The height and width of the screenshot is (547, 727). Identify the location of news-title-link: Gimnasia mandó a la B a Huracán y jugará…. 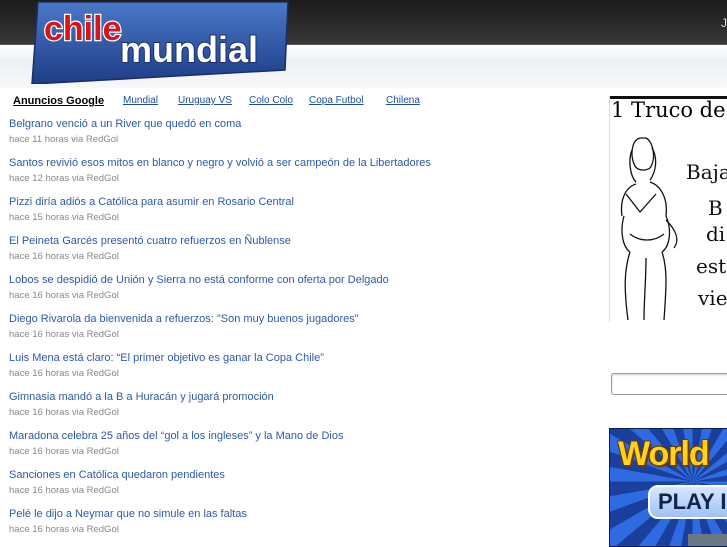
(304, 397).